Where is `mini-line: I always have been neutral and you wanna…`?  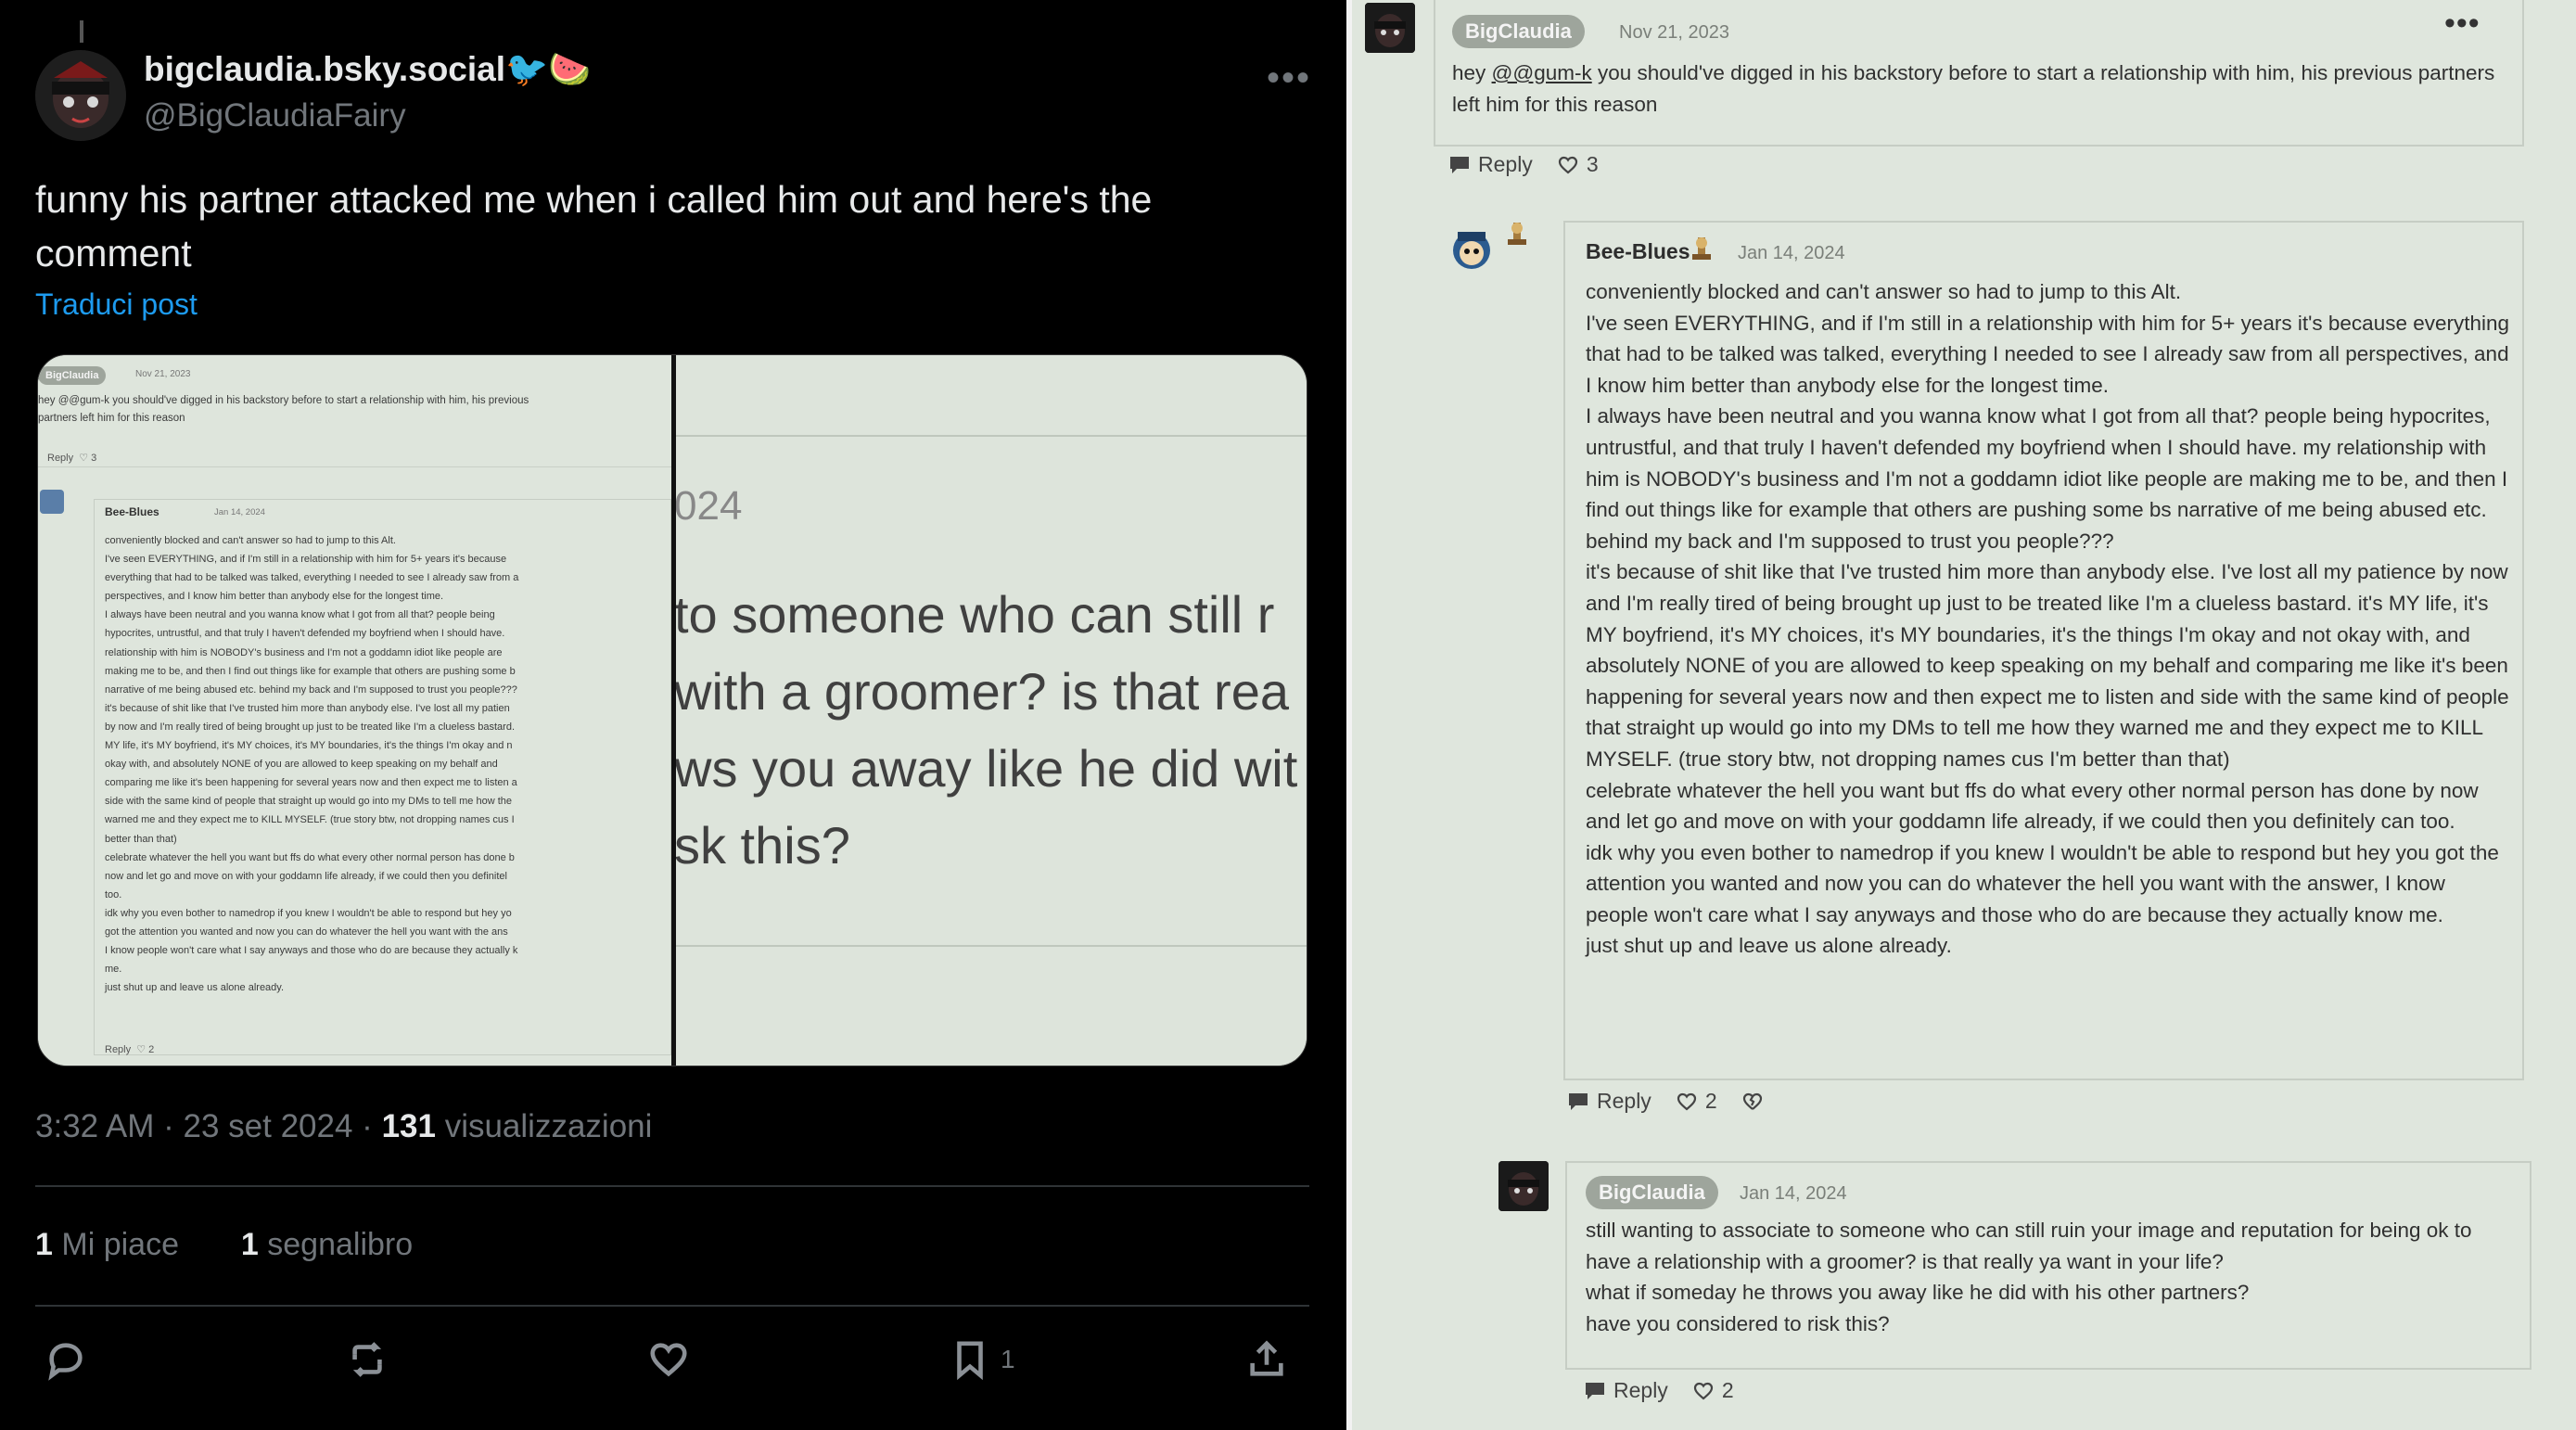
mini-line: I always have been neutral and you wanna… is located at coordinates (300, 615).